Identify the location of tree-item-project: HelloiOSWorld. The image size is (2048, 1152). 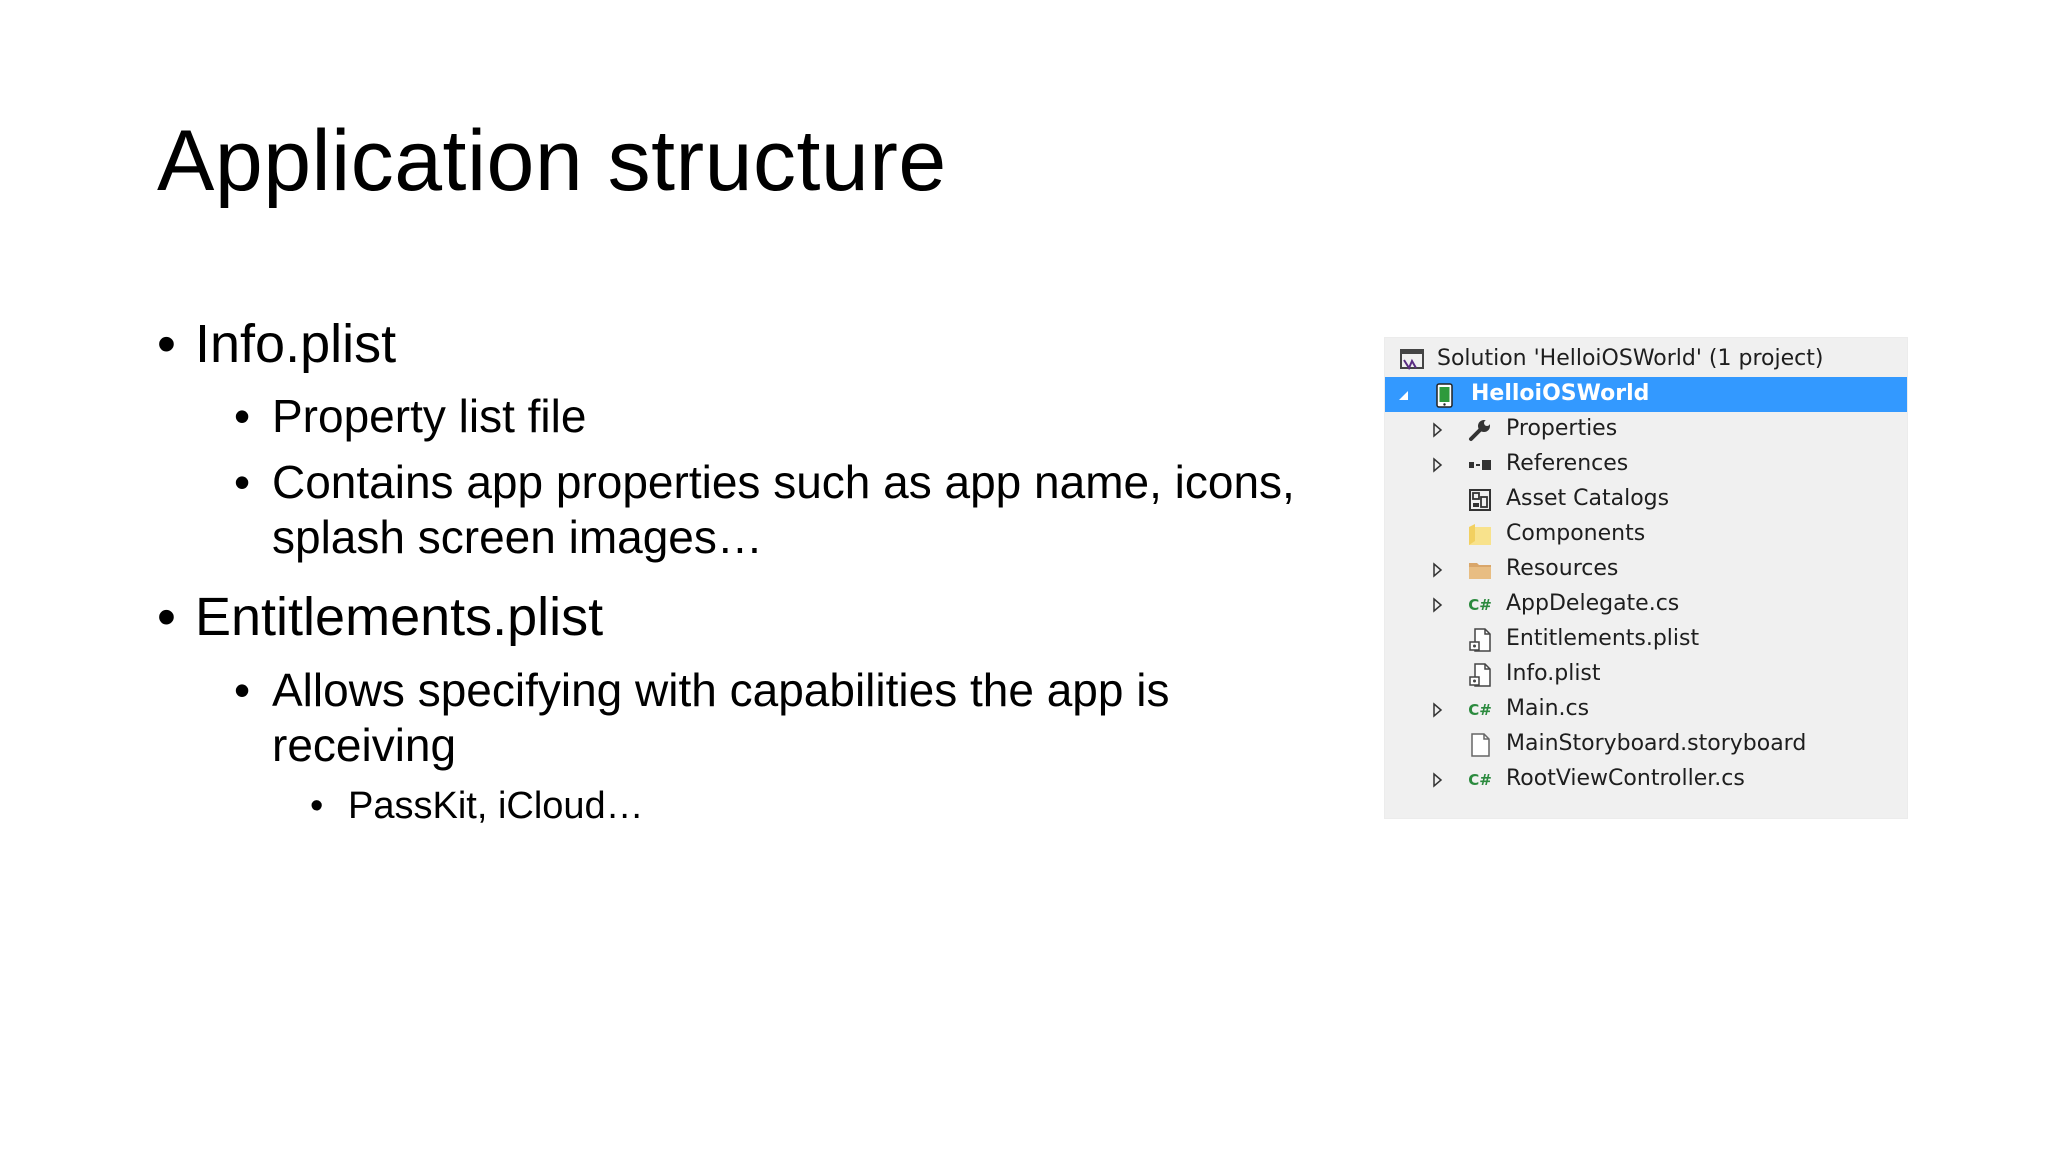
(1646, 394).